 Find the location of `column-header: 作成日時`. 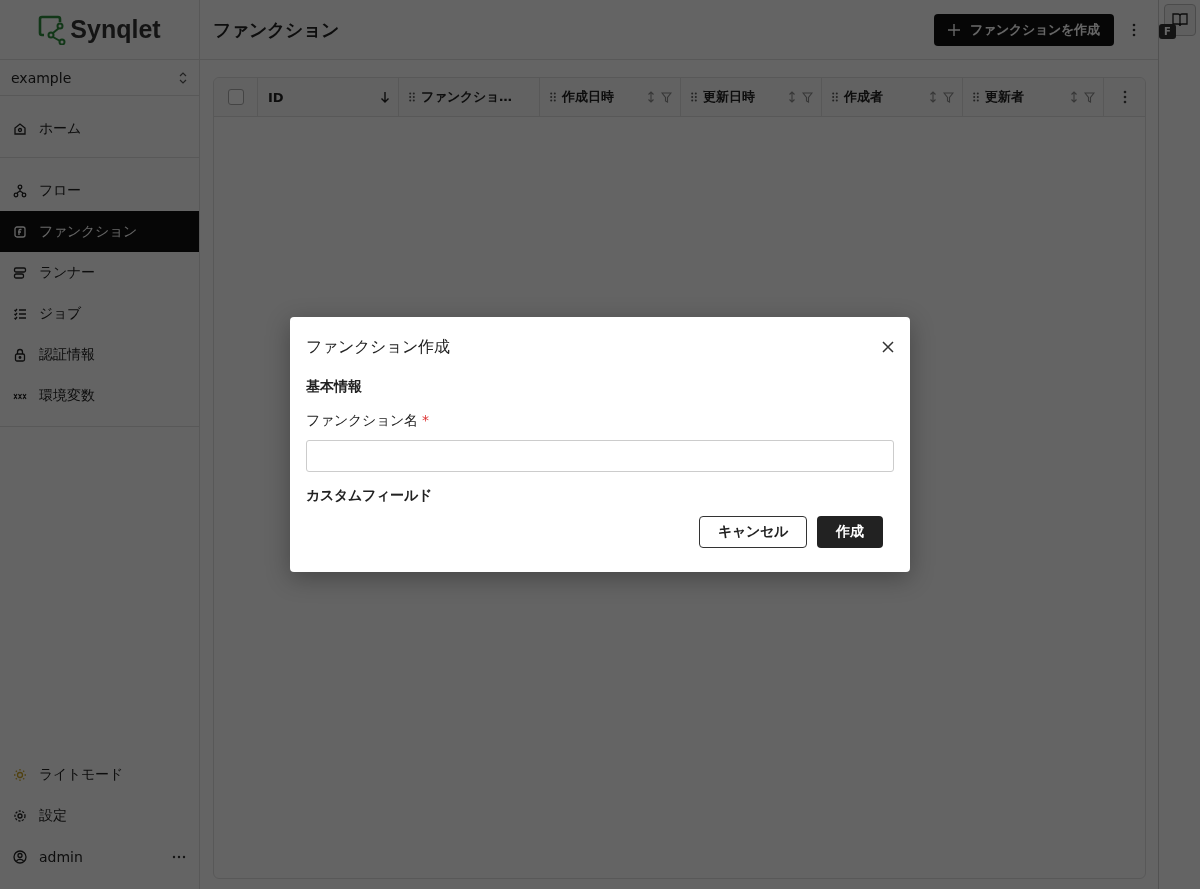

column-header: 作成日時 is located at coordinates (610, 97).